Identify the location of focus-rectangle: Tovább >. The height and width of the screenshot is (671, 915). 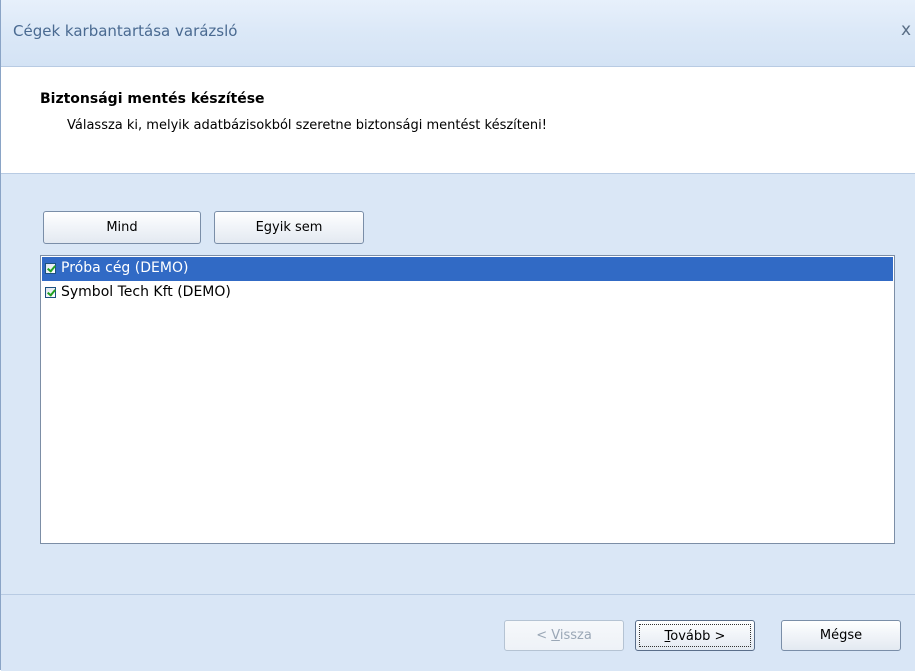
(695, 635).